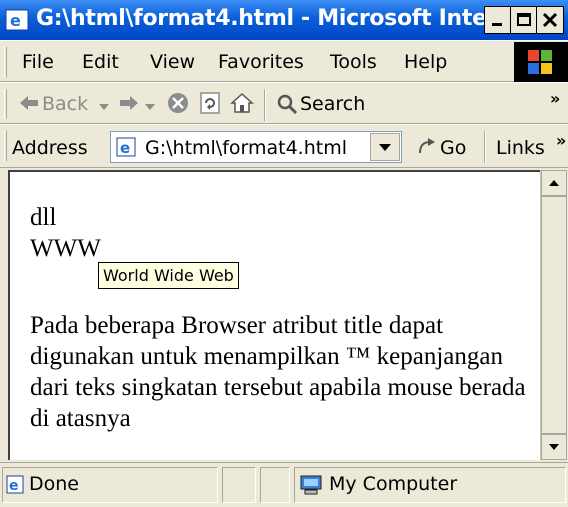 The height and width of the screenshot is (507, 568). What do you see at coordinates (65, 249) in the screenshot?
I see `abbreviation: WWW` at bounding box center [65, 249].